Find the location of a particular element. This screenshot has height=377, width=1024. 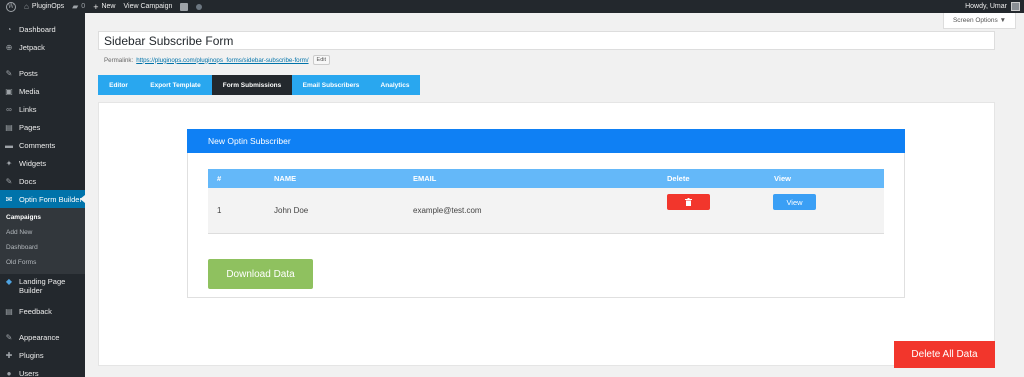

avatar is located at coordinates (1015, 6).